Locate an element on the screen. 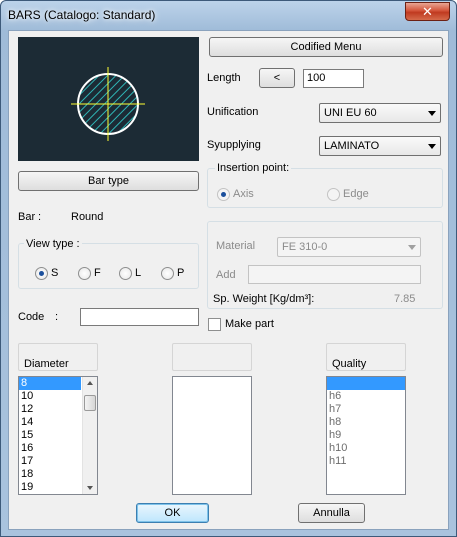 The image size is (457, 537). diameter-list: 8 10 12 14 15 16 17 18 19 is located at coordinates (58, 435).